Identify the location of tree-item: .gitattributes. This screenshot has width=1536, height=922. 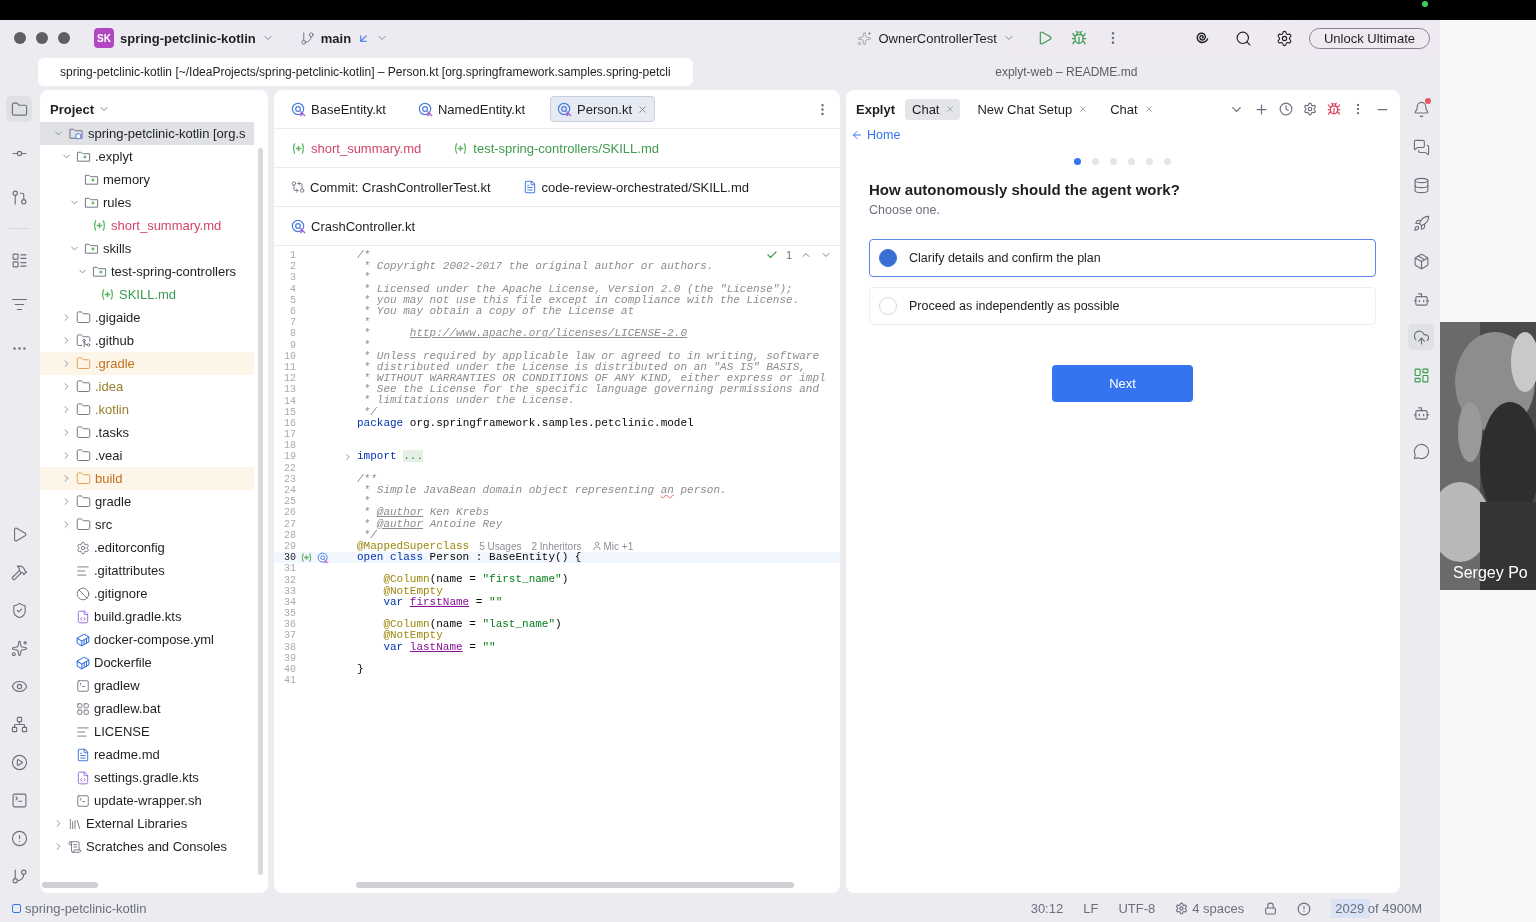
(147, 570).